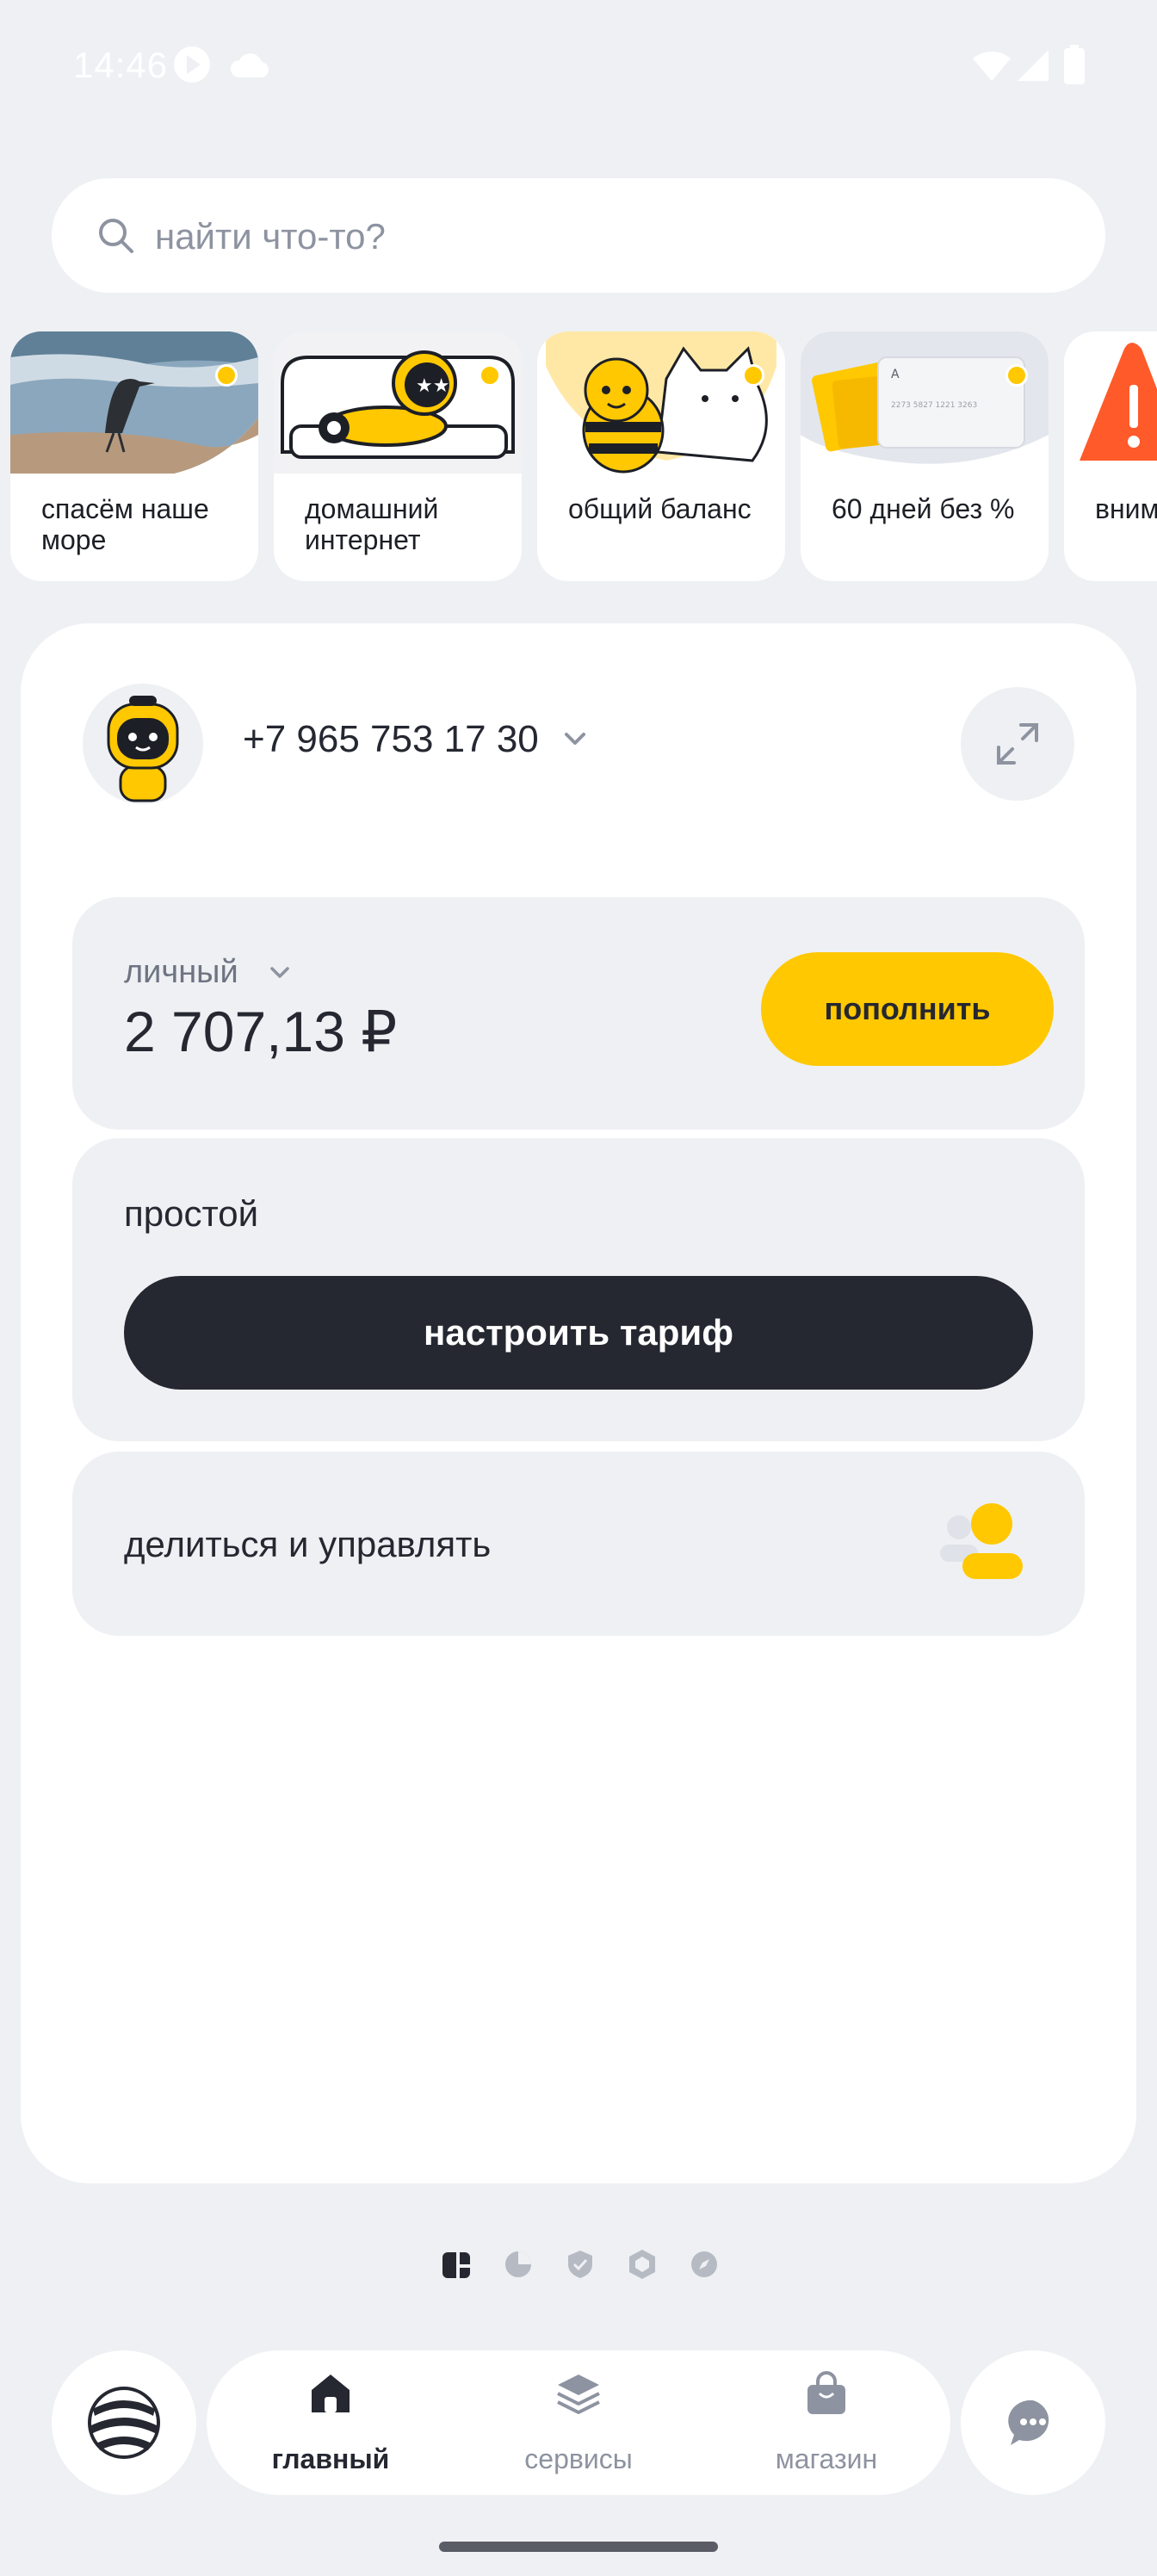  Describe the element at coordinates (125, 524) in the screenshot. I see `story-title: спасём наше море` at that location.